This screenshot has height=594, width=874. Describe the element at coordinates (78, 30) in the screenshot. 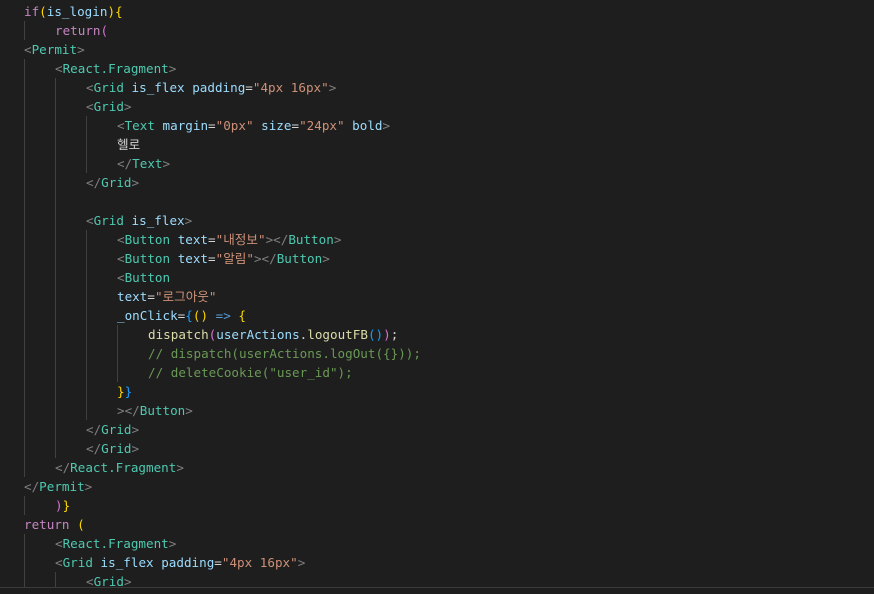

I see `code-token-keyword: return` at that location.